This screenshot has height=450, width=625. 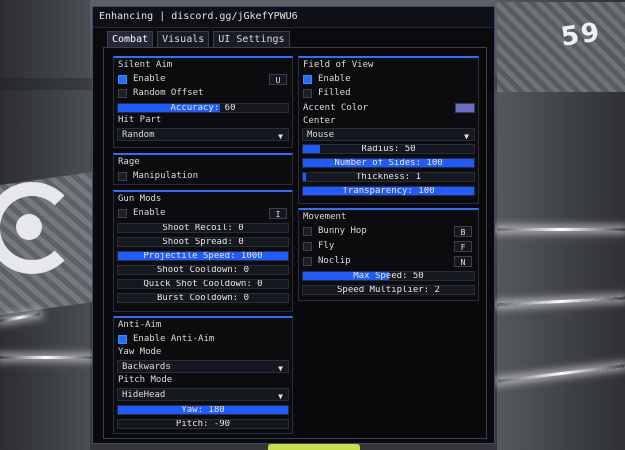 What do you see at coordinates (278, 213) in the screenshot?
I see `gun-mods-keybind-button: I` at bounding box center [278, 213].